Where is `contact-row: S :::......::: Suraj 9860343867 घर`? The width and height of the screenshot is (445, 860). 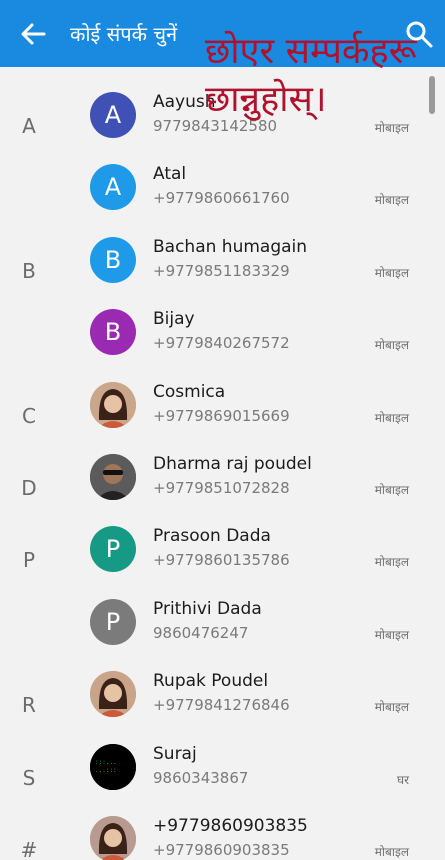
contact-row: S :::......::: Suraj 9860343867 घर is located at coordinates (222, 779).